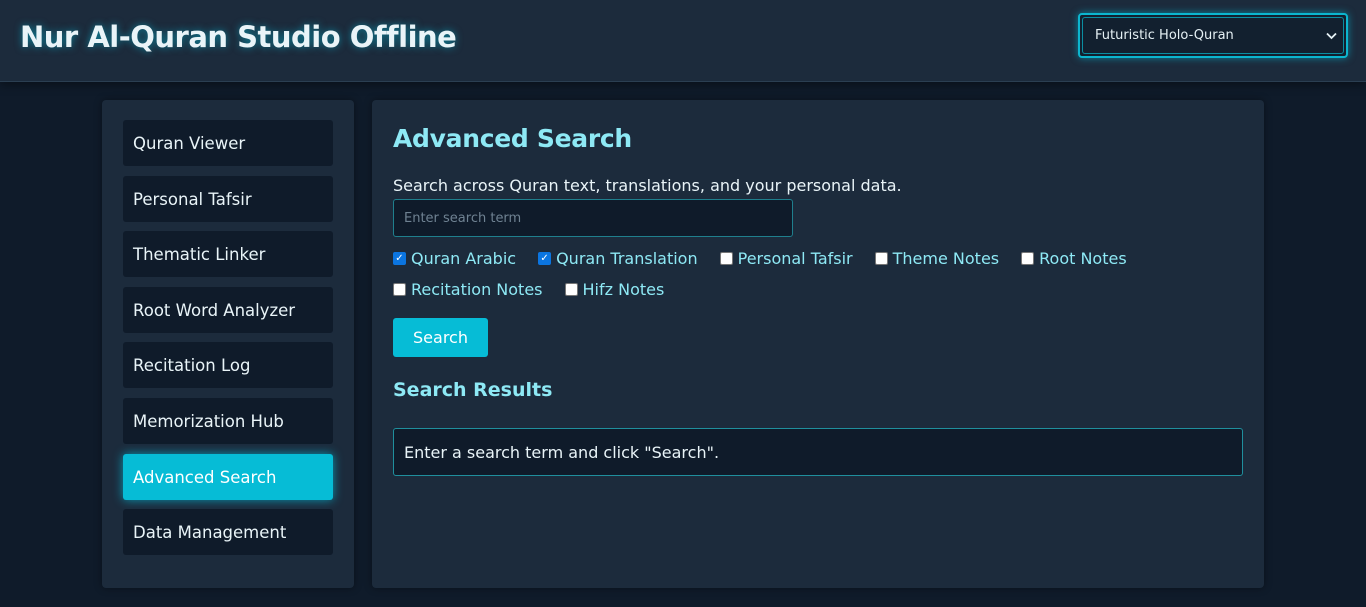 The height and width of the screenshot is (607, 1366). What do you see at coordinates (795, 258) in the screenshot?
I see `filter-label: Personal Tafsir` at bounding box center [795, 258].